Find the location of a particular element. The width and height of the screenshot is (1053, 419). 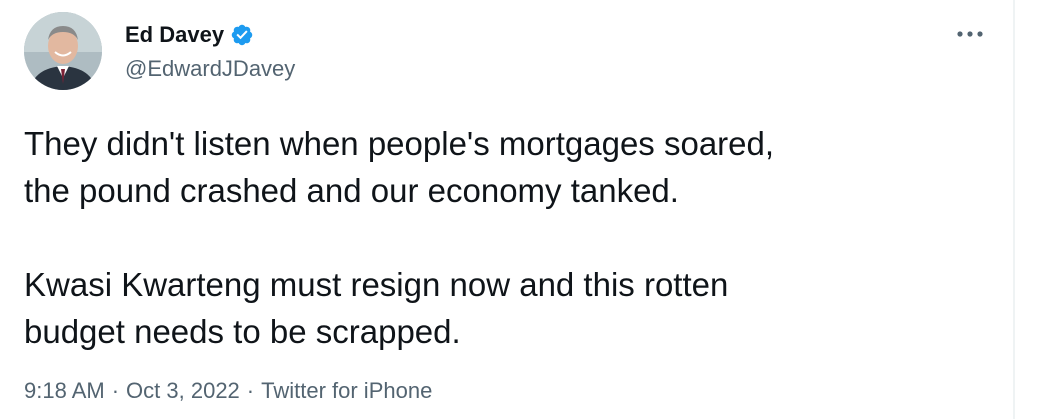

author-name-row: Ed Davey is located at coordinates (189, 35).